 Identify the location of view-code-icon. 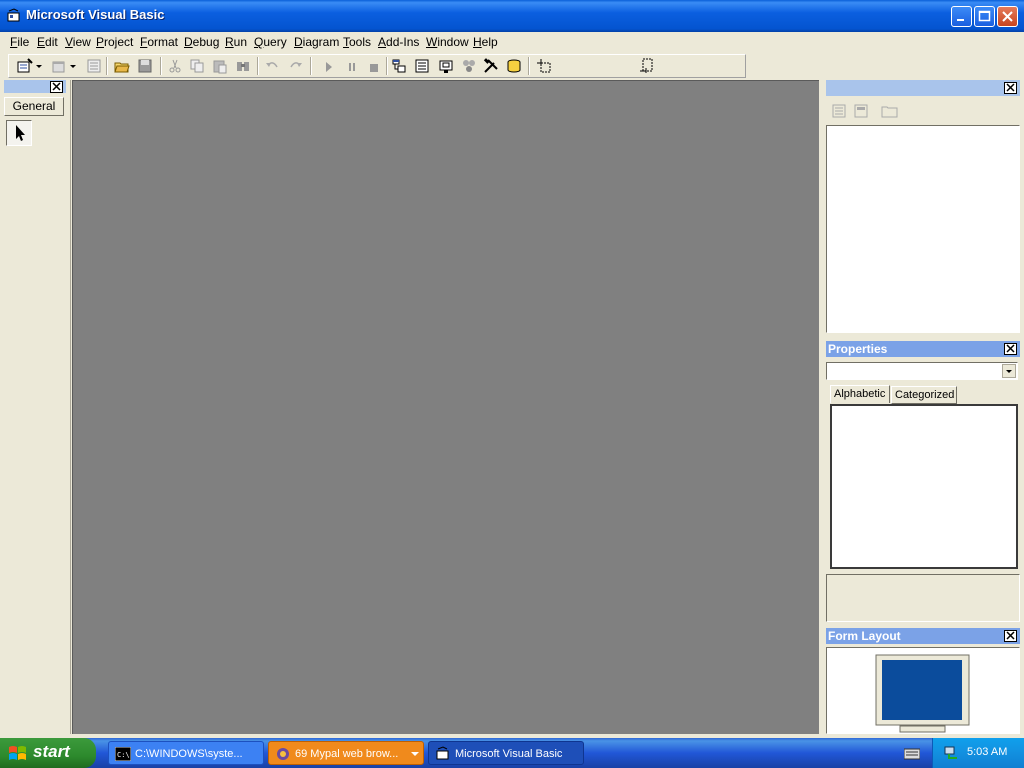
(839, 111).